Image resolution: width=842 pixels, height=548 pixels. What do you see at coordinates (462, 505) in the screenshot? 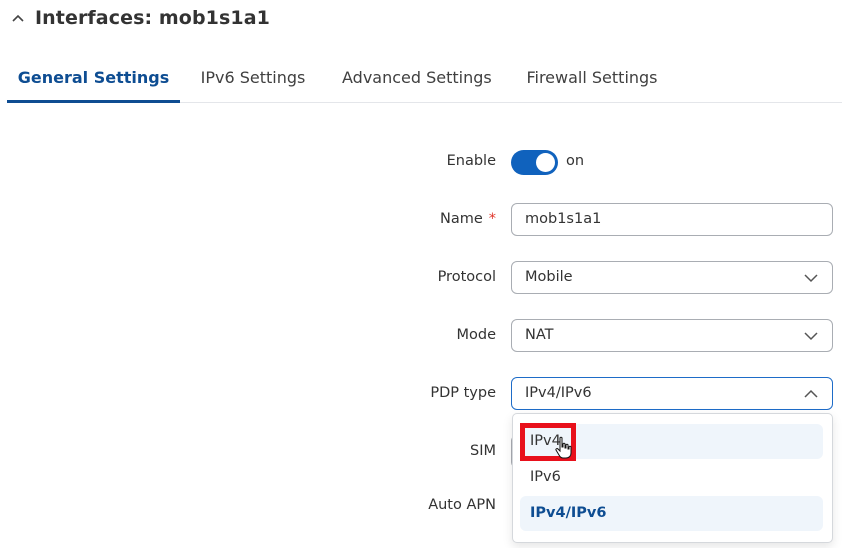
I see `auto-apn-label: Auto APN` at bounding box center [462, 505].